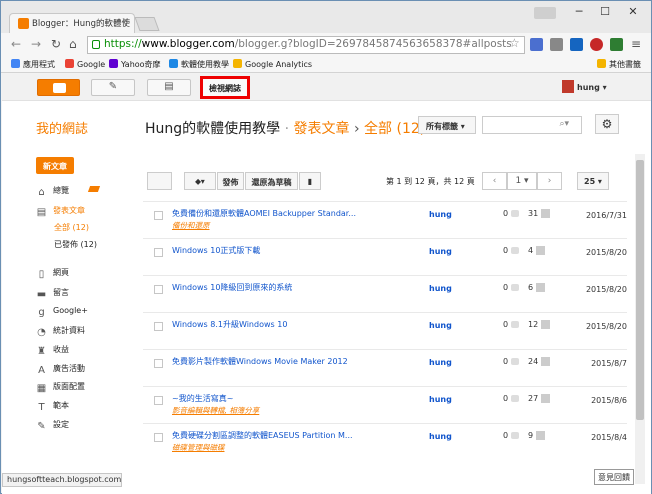  I want to click on post-views: 4, so click(537, 250).